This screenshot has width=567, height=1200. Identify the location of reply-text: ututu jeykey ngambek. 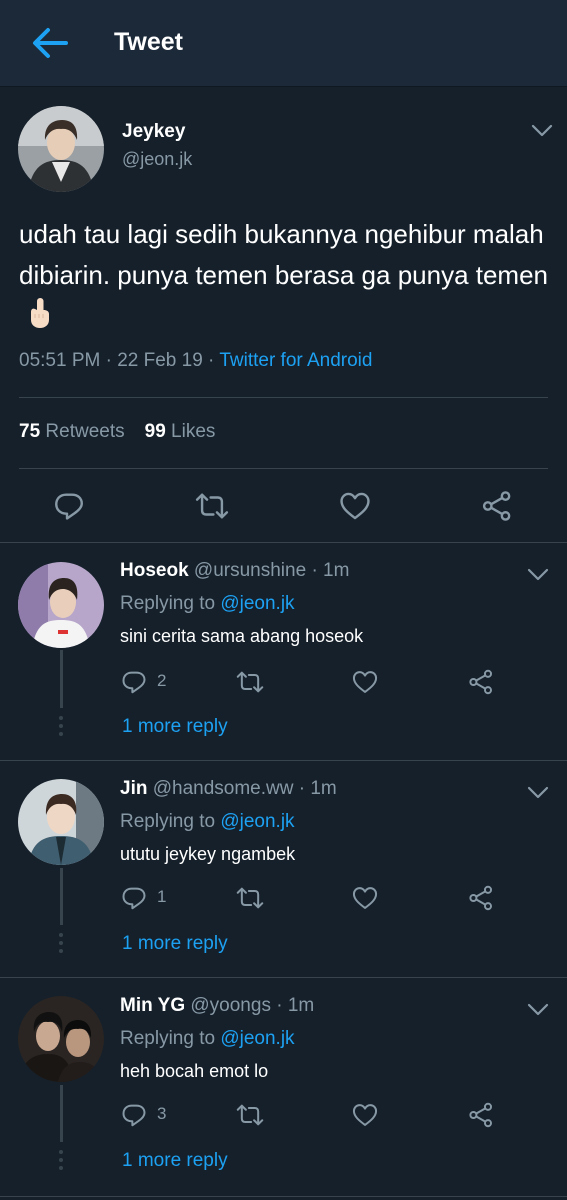
(208, 854).